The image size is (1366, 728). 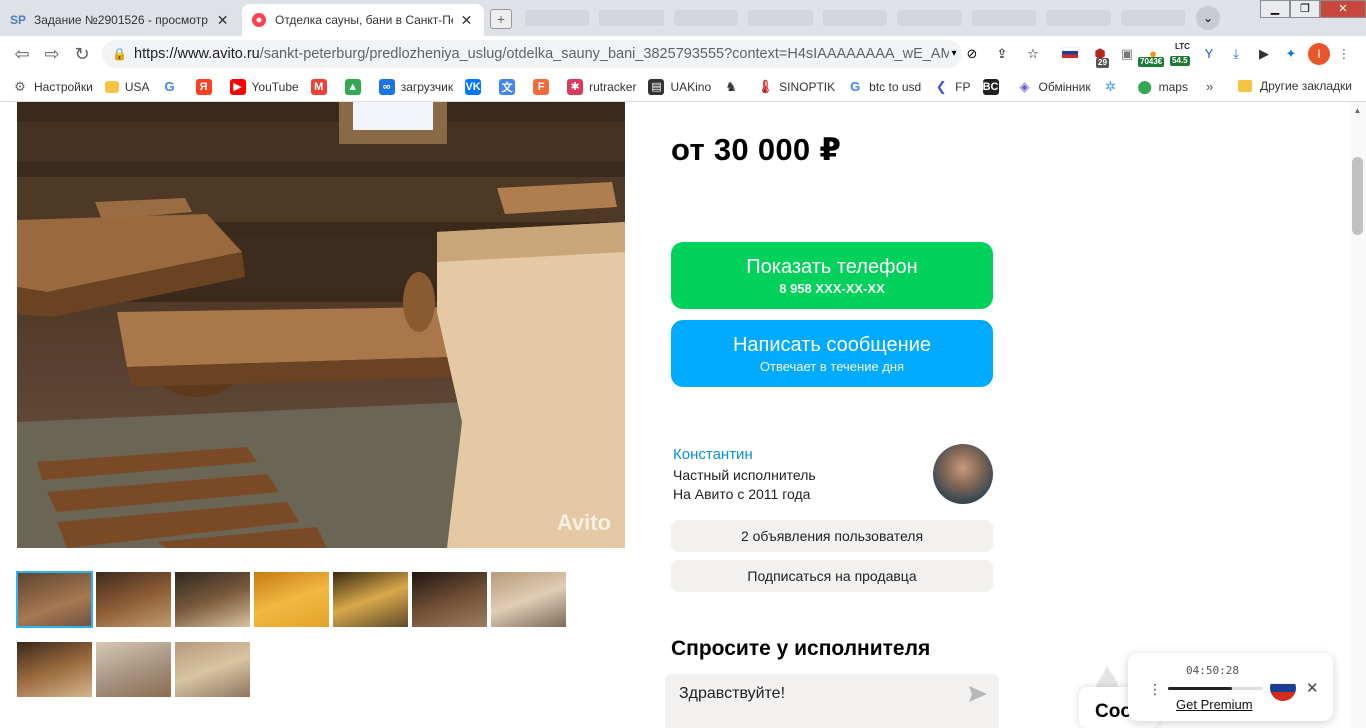 What do you see at coordinates (1319, 54) in the screenshot?
I see `profile-avatar-icon: I` at bounding box center [1319, 54].